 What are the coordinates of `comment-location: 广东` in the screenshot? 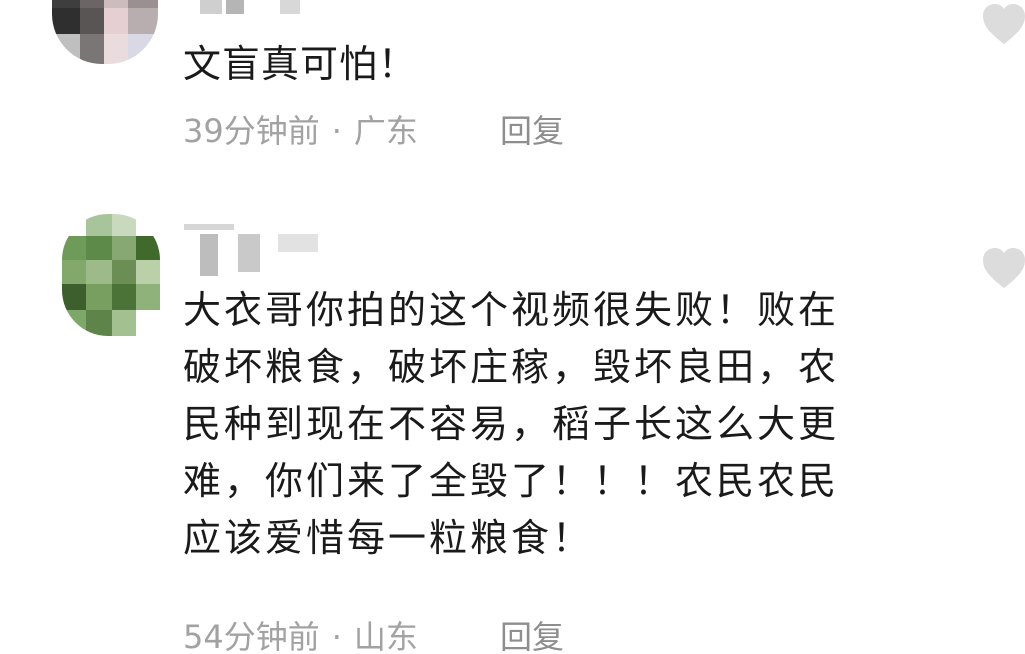 It's located at (385, 131).